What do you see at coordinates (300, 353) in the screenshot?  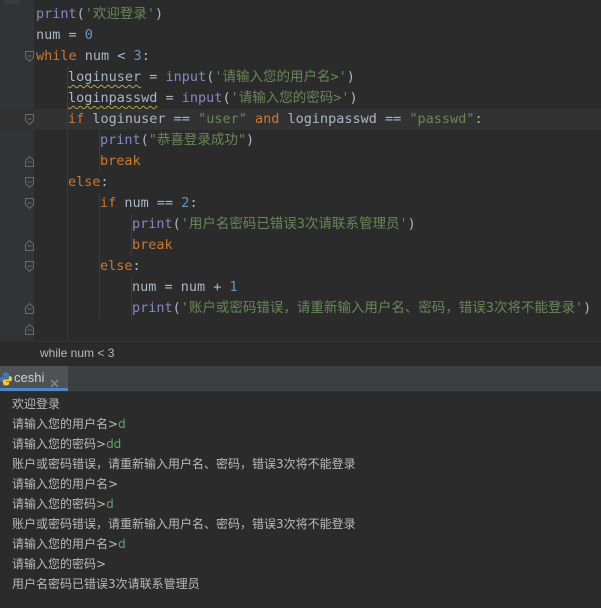 I see `breadcrumb: while num < 3` at bounding box center [300, 353].